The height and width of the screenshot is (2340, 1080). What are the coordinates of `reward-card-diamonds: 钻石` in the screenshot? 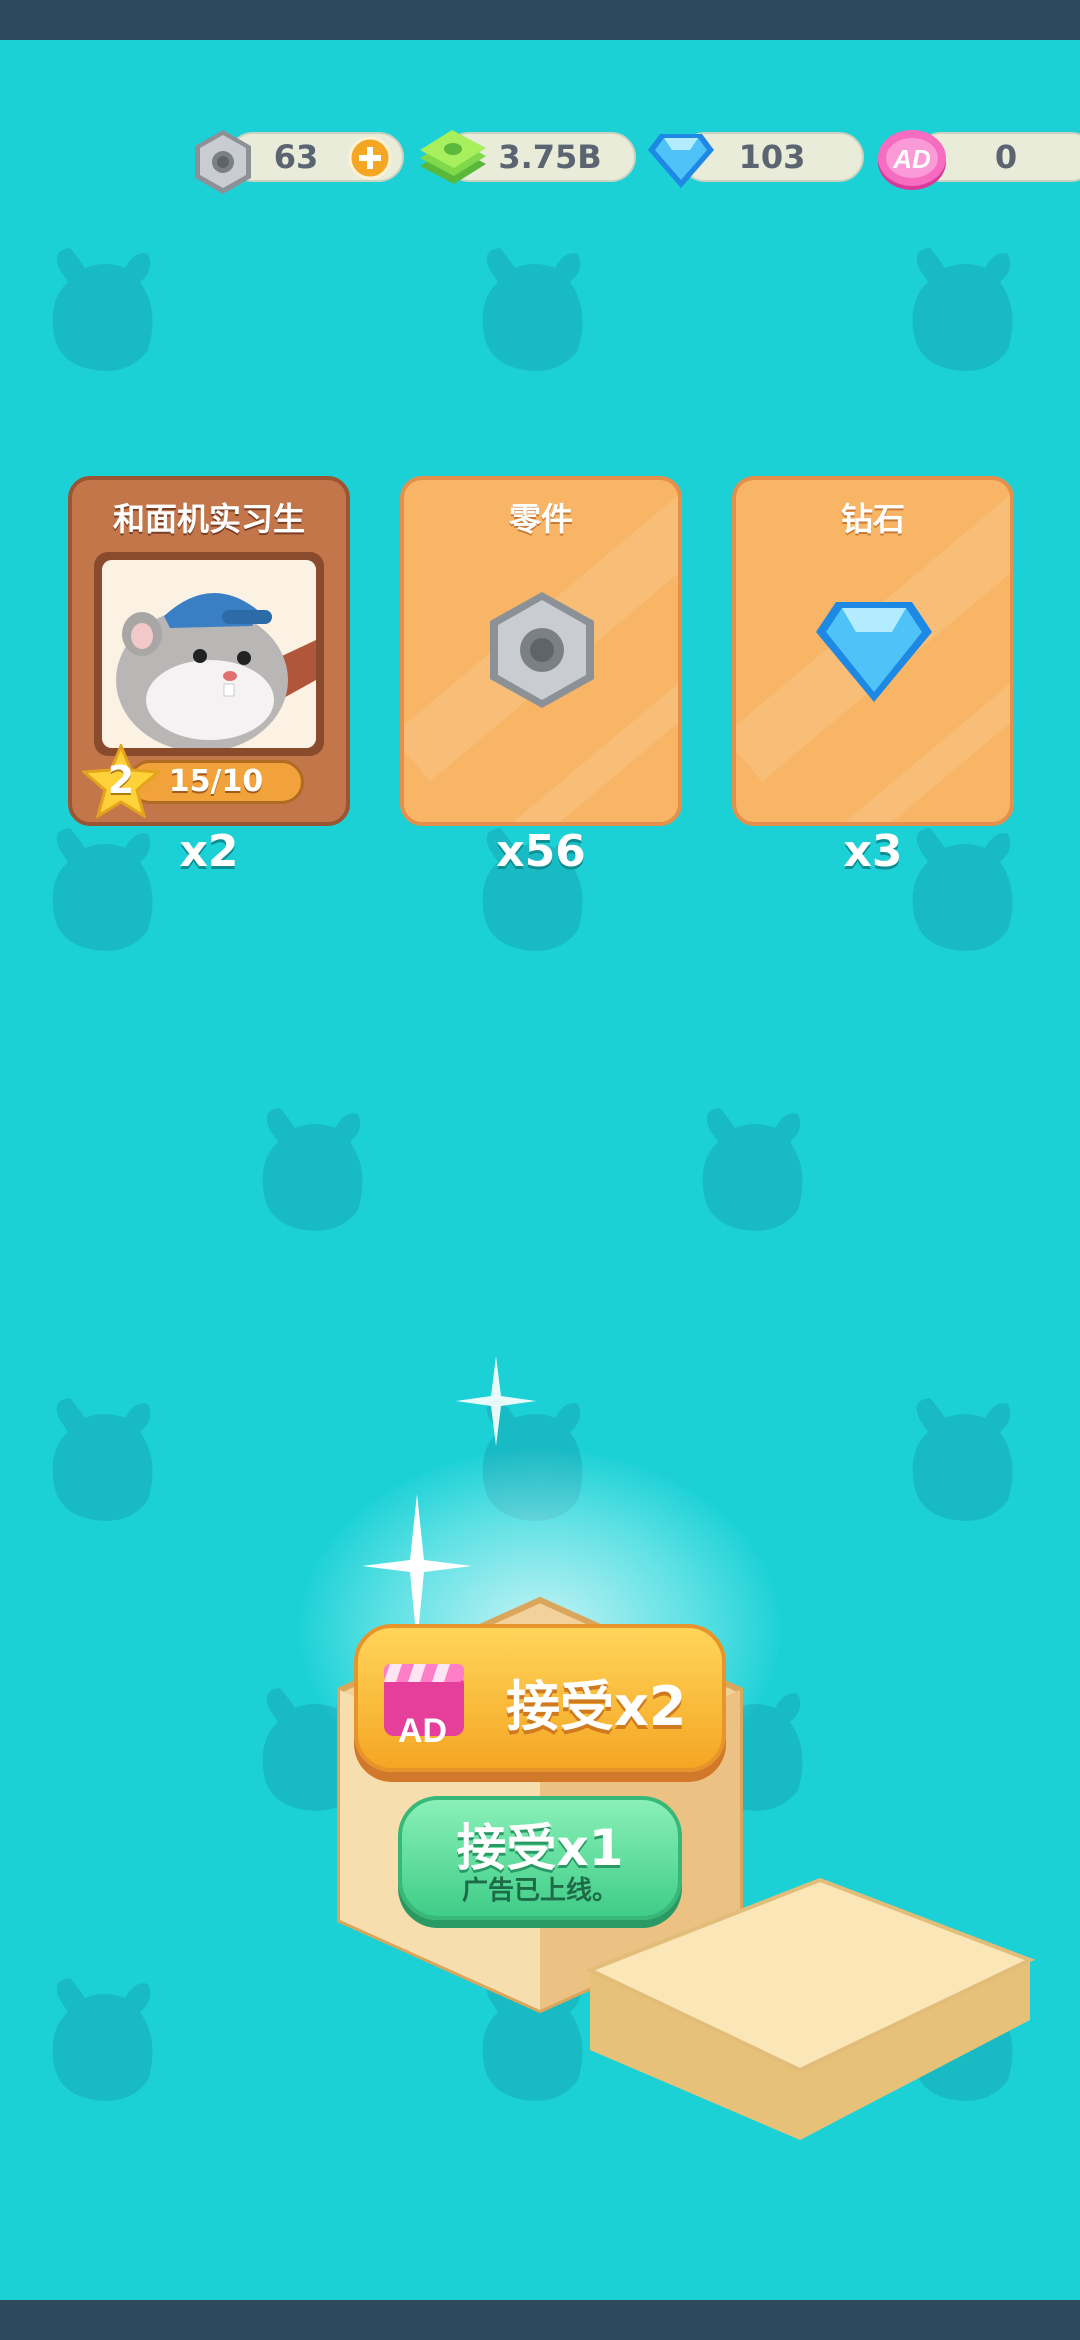 It's located at (873, 651).